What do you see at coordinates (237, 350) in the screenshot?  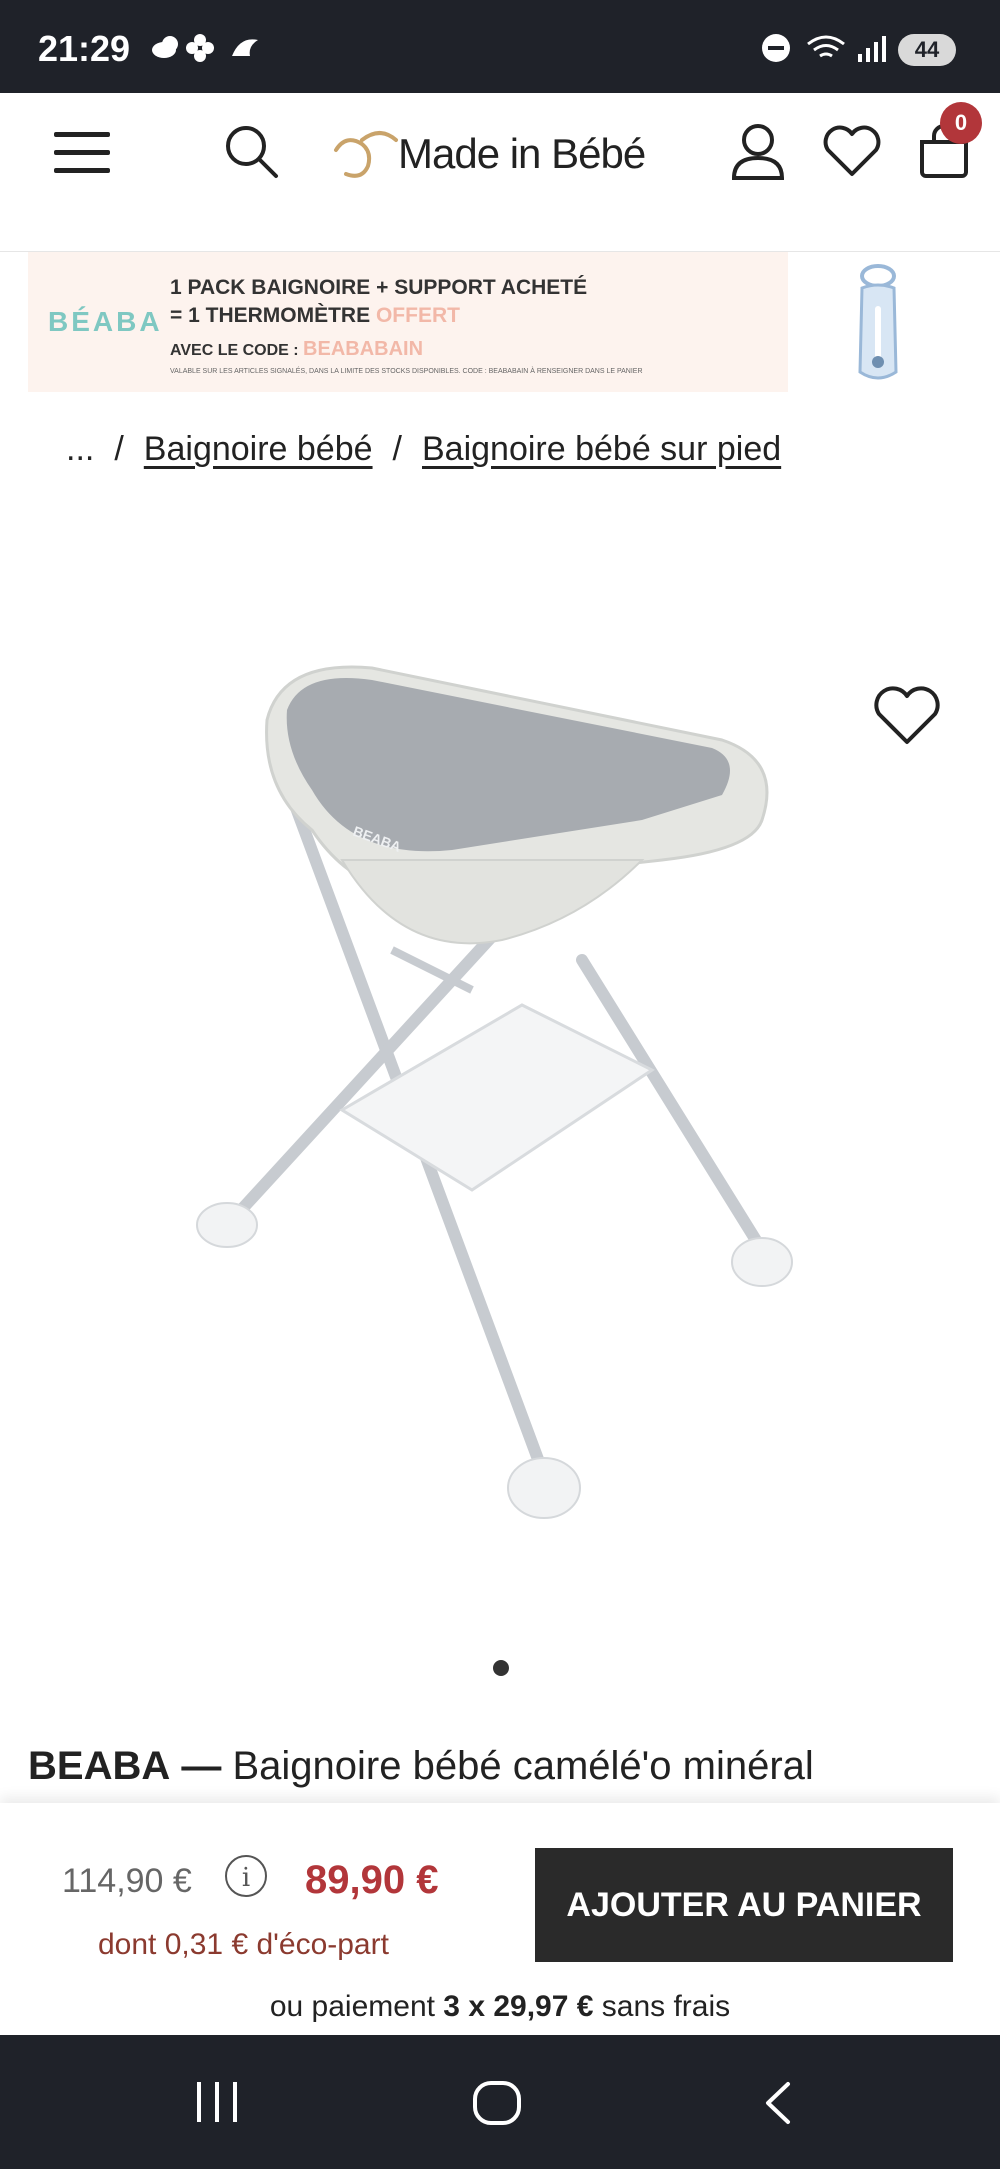 I see `promo-code-label: AVEC LE CODE :` at bounding box center [237, 350].